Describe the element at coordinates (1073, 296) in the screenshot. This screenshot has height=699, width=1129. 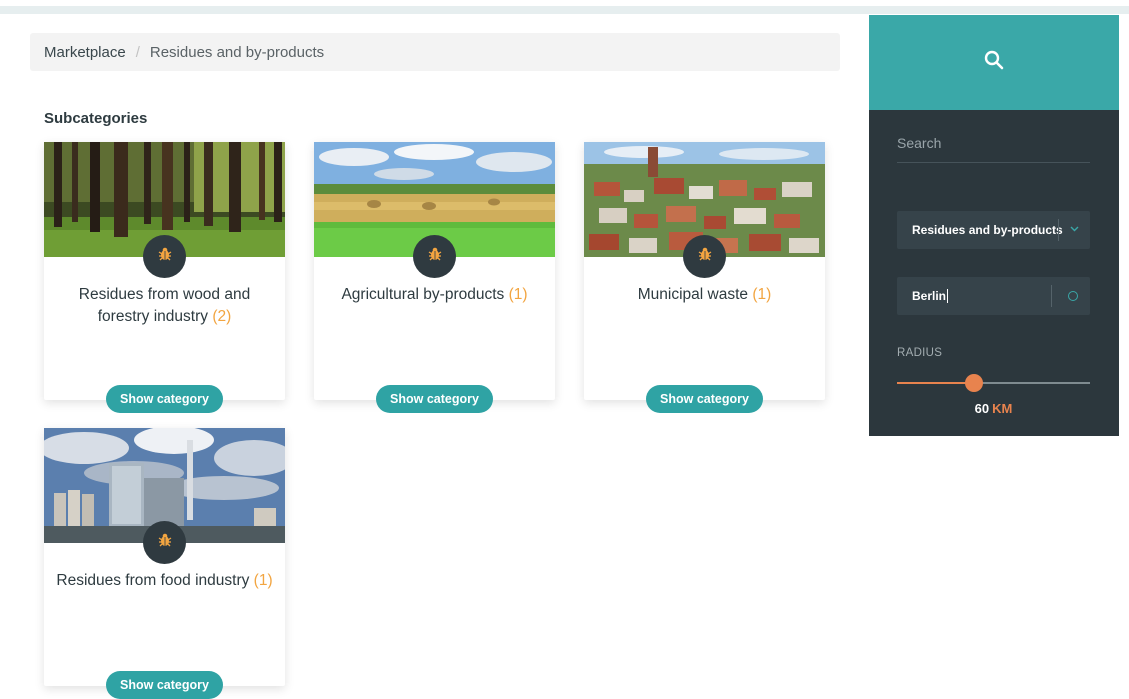
I see `locate-icon` at that location.